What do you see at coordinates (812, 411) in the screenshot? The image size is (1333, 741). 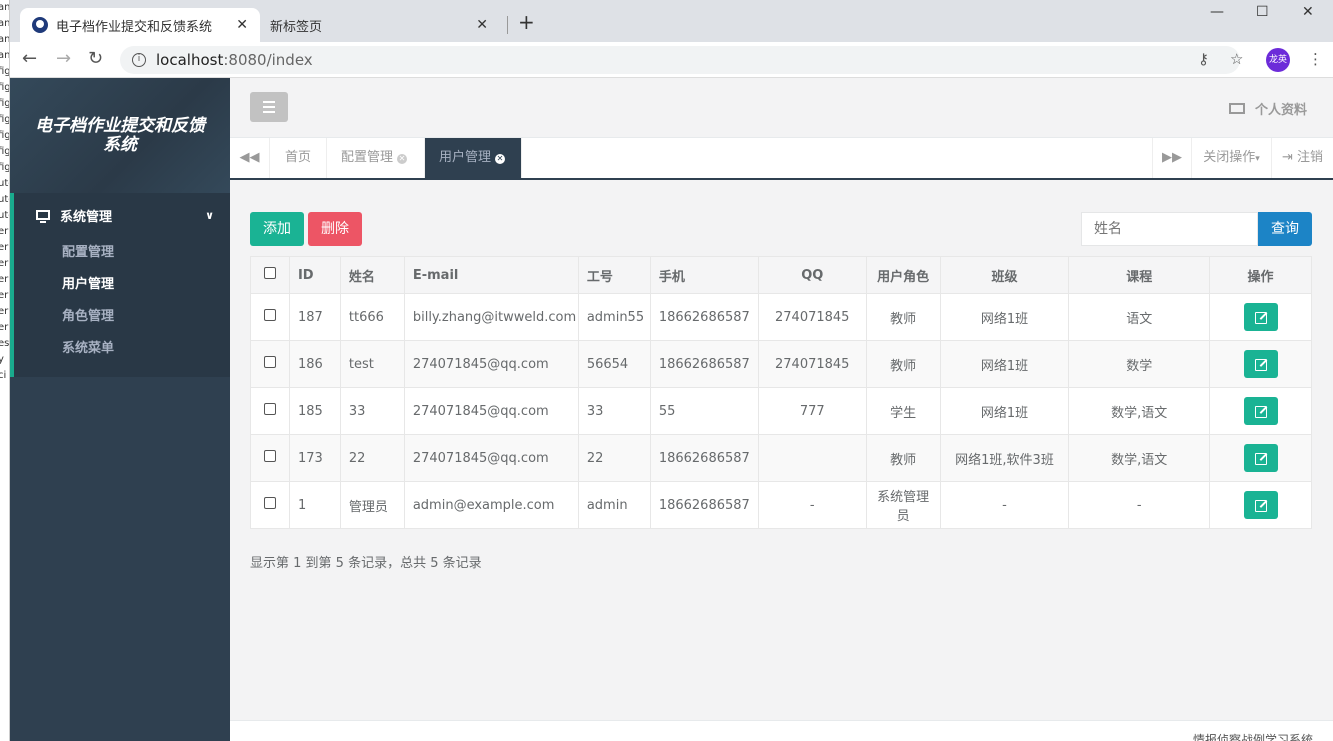 I see `cell-qq: 777` at bounding box center [812, 411].